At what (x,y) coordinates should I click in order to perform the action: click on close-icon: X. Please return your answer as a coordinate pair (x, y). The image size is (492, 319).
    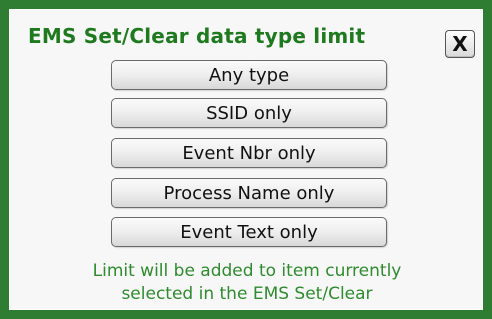
    Looking at the image, I should click on (460, 44).